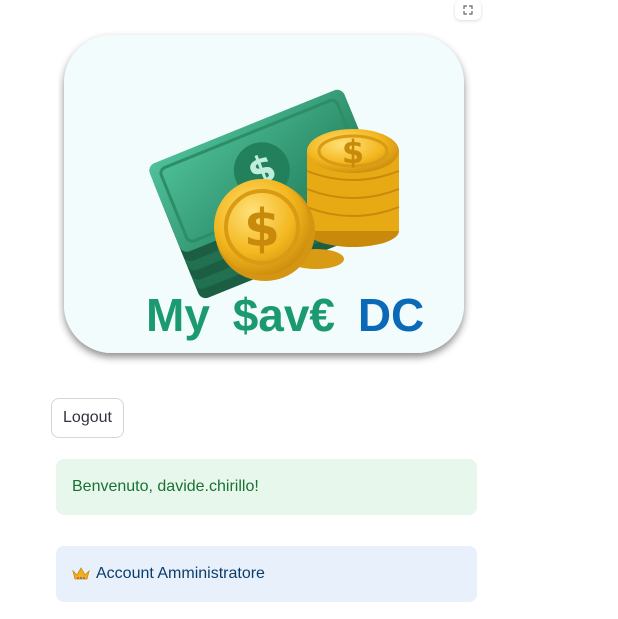  Describe the element at coordinates (353, 188) in the screenshot. I see `coin-stack-icon: $` at that location.